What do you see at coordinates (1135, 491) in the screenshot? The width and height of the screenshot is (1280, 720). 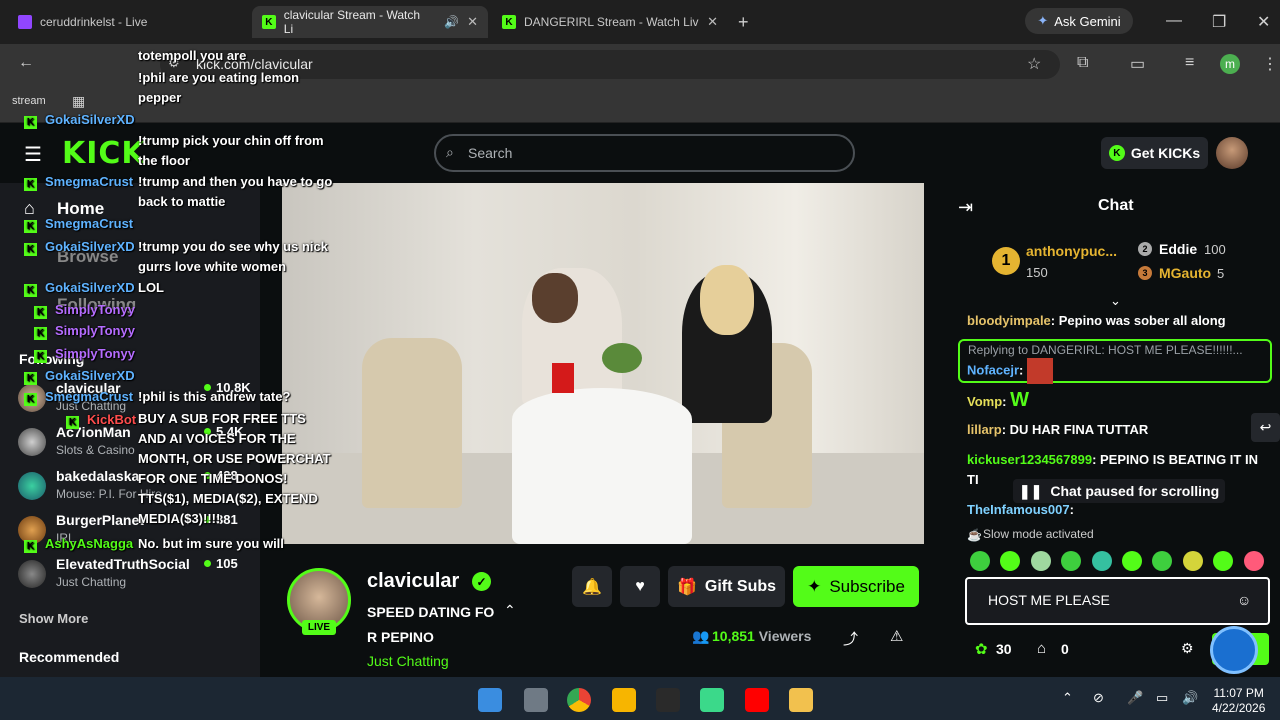 I see `paused-label: Chat paused for scrolling` at bounding box center [1135, 491].